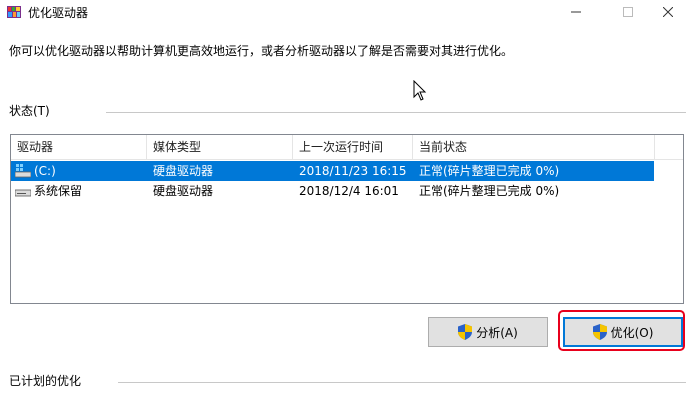 The width and height of the screenshot is (691, 402). I want to click on minimize-icon, so click(576, 12).